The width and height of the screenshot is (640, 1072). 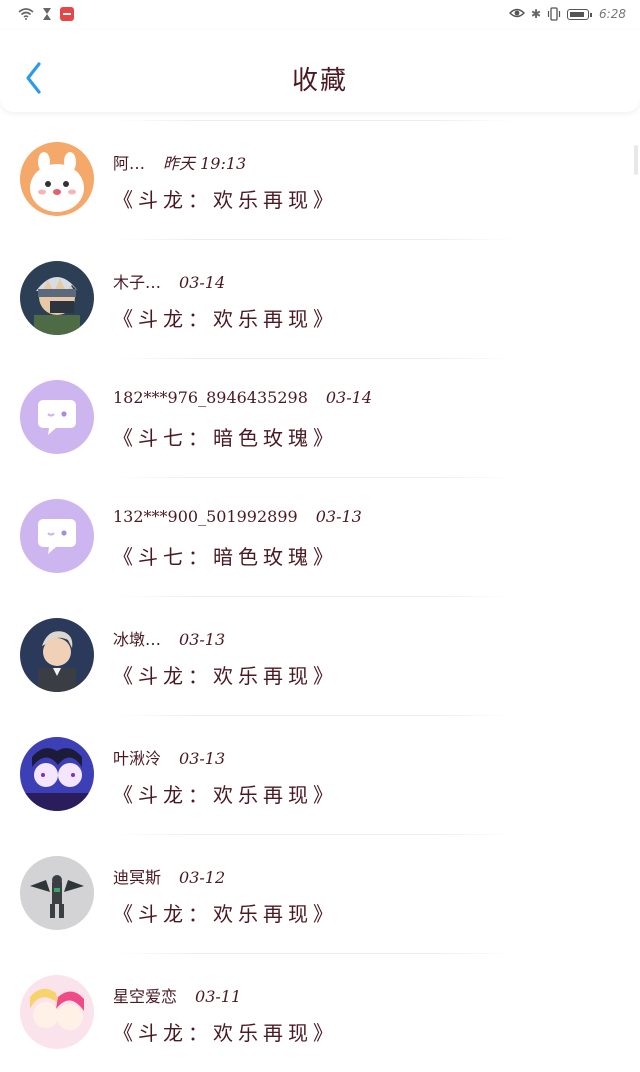 What do you see at coordinates (320, 774) in the screenshot?
I see `list-item: 叶湫泠 03-13 《斗龙：欢乐再现》` at bounding box center [320, 774].